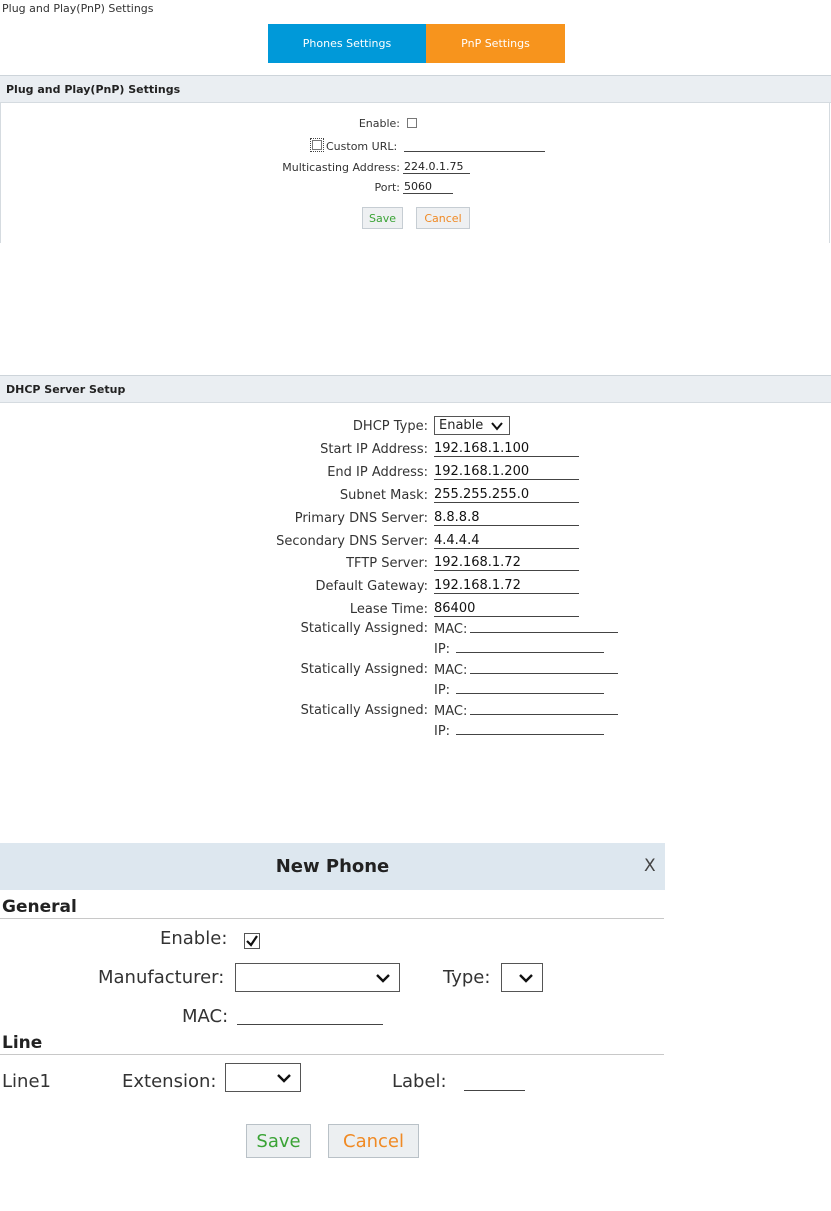 The image size is (831, 1211). What do you see at coordinates (317, 977) in the screenshot?
I see `manufacturer-select` at bounding box center [317, 977].